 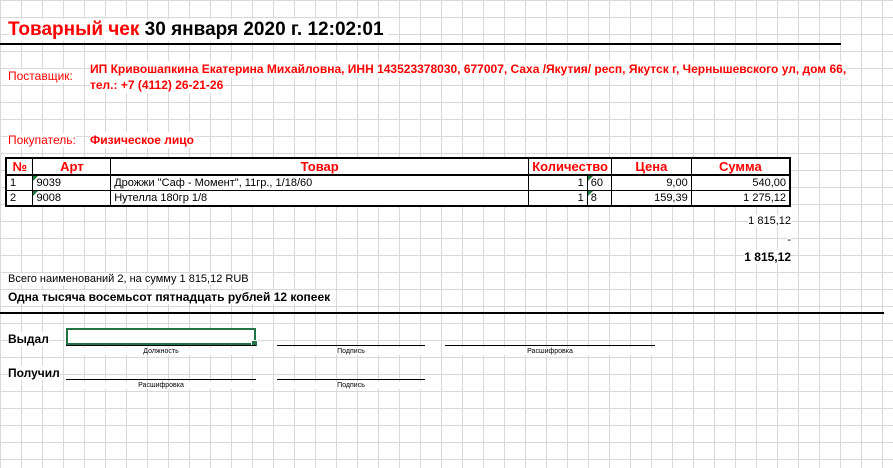 What do you see at coordinates (161, 351) in the screenshot?
I see `issued-position-caption: Должность` at bounding box center [161, 351].